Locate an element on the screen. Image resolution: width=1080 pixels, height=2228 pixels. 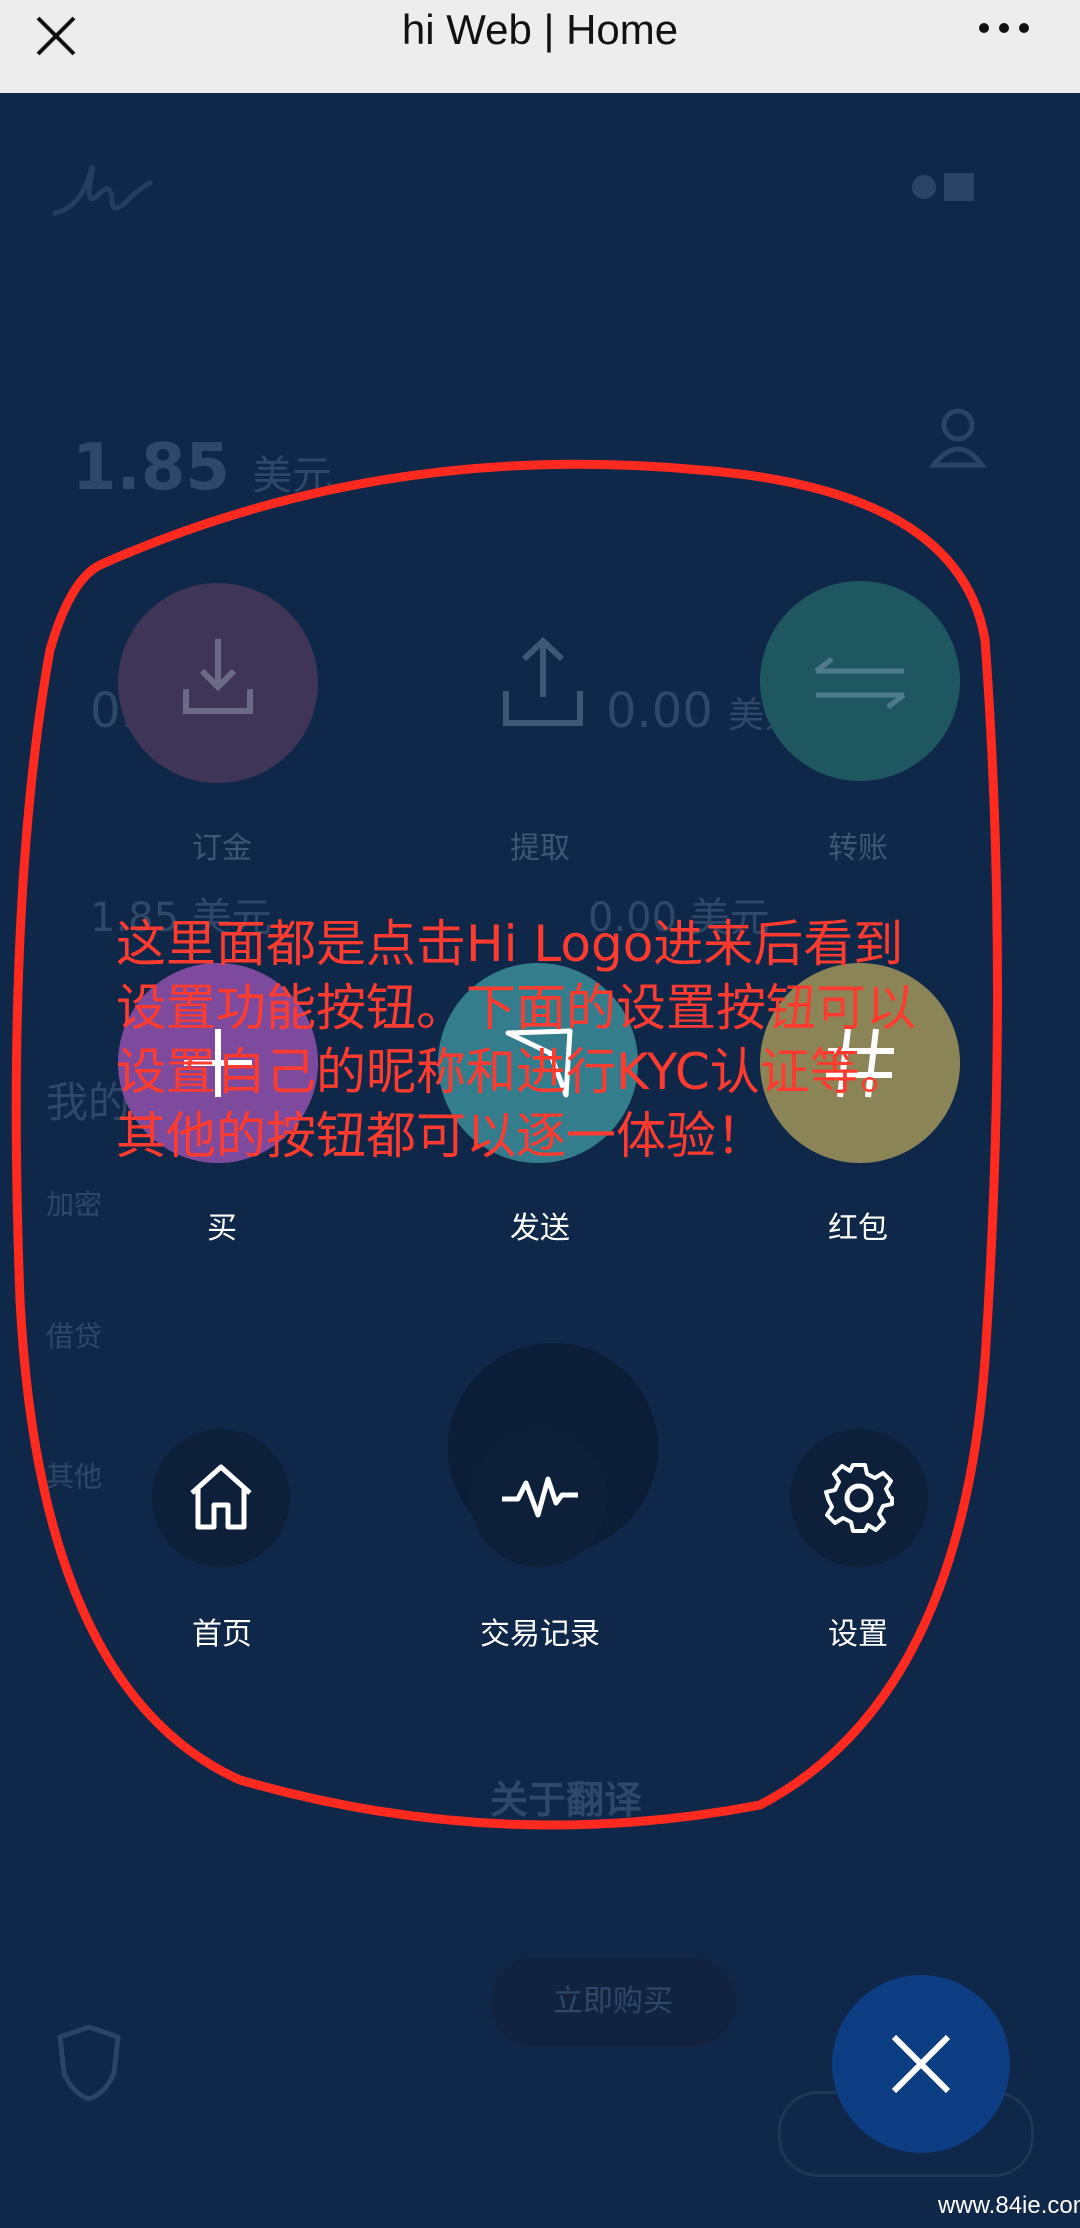
home-icon is located at coordinates (221, 1497).